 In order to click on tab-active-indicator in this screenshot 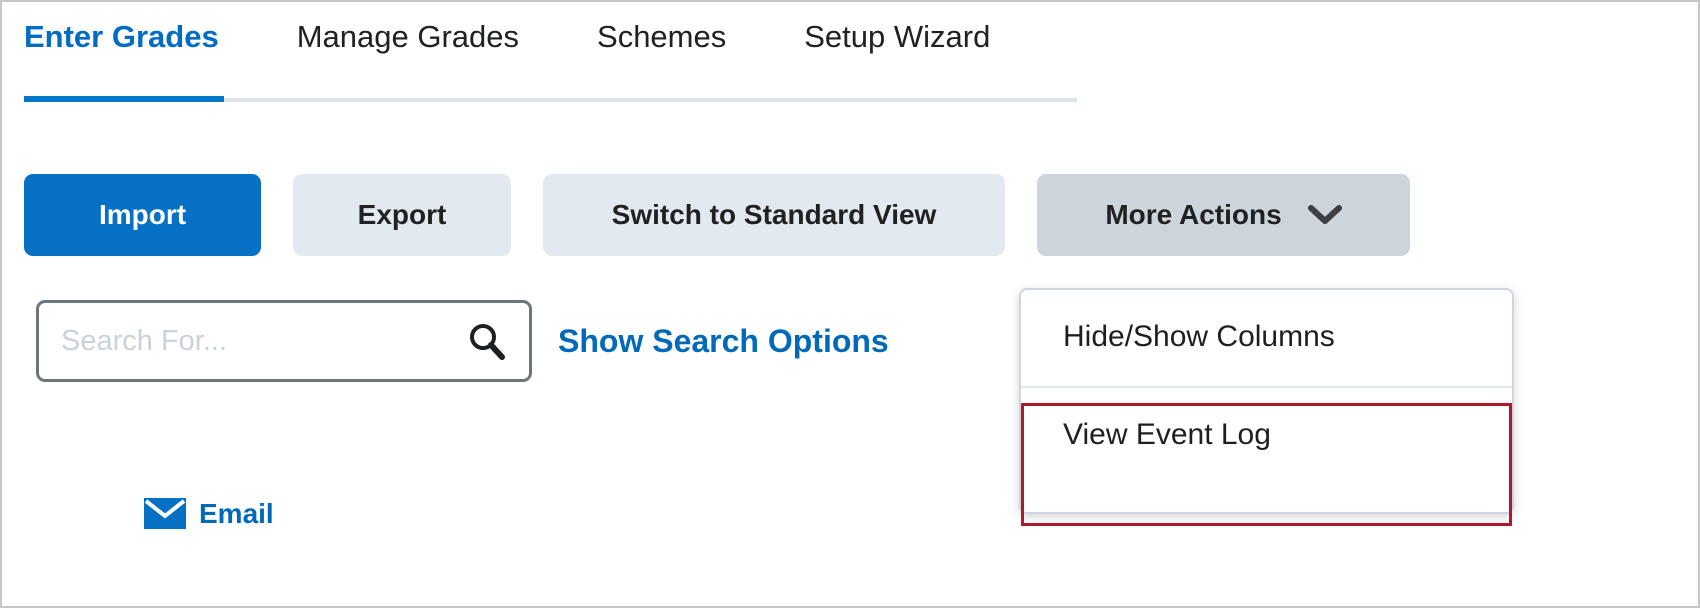, I will do `click(124, 99)`.